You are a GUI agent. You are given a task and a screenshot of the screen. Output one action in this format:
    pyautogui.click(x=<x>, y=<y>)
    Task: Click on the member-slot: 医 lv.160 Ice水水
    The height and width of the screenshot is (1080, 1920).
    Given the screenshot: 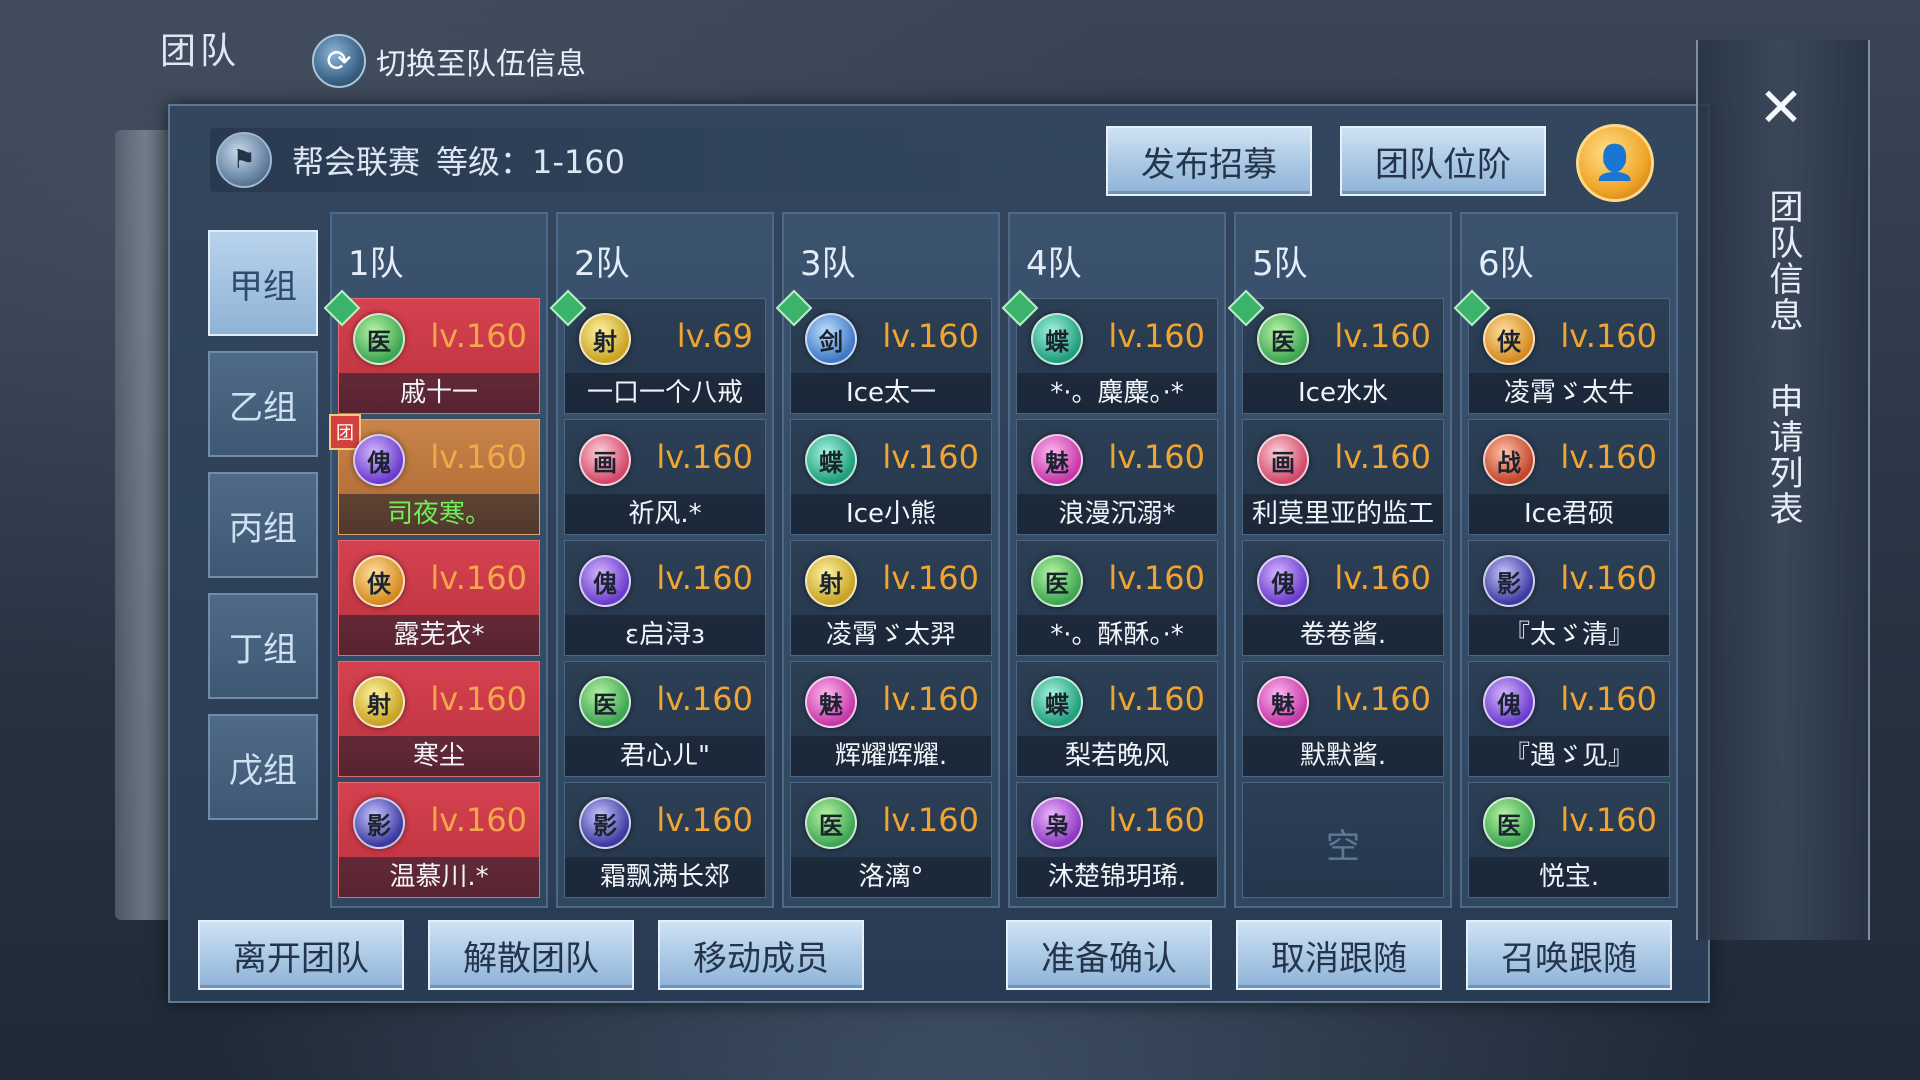 What is the action you would take?
    pyautogui.click(x=1335, y=351)
    